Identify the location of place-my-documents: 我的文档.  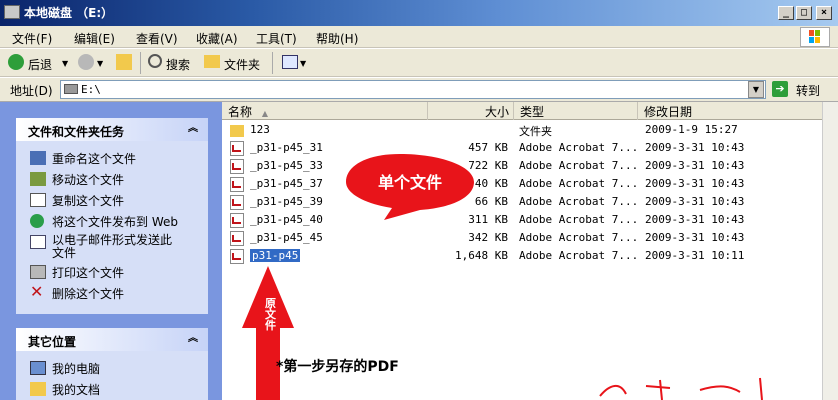
(65, 389).